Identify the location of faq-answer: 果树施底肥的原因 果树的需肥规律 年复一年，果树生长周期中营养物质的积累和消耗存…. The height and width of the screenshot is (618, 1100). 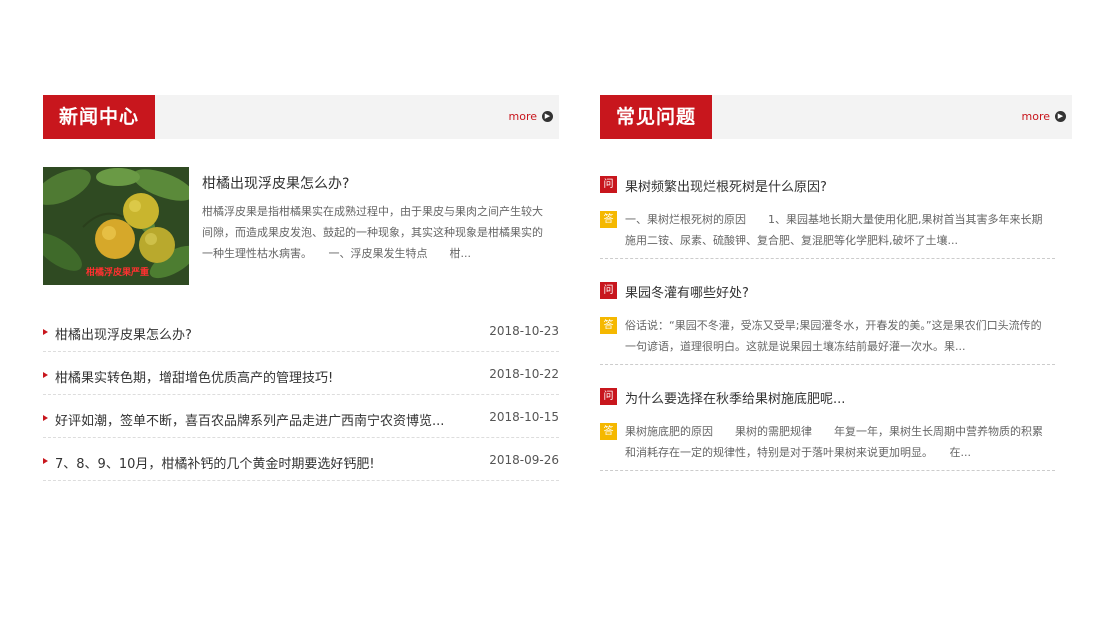
(834, 442).